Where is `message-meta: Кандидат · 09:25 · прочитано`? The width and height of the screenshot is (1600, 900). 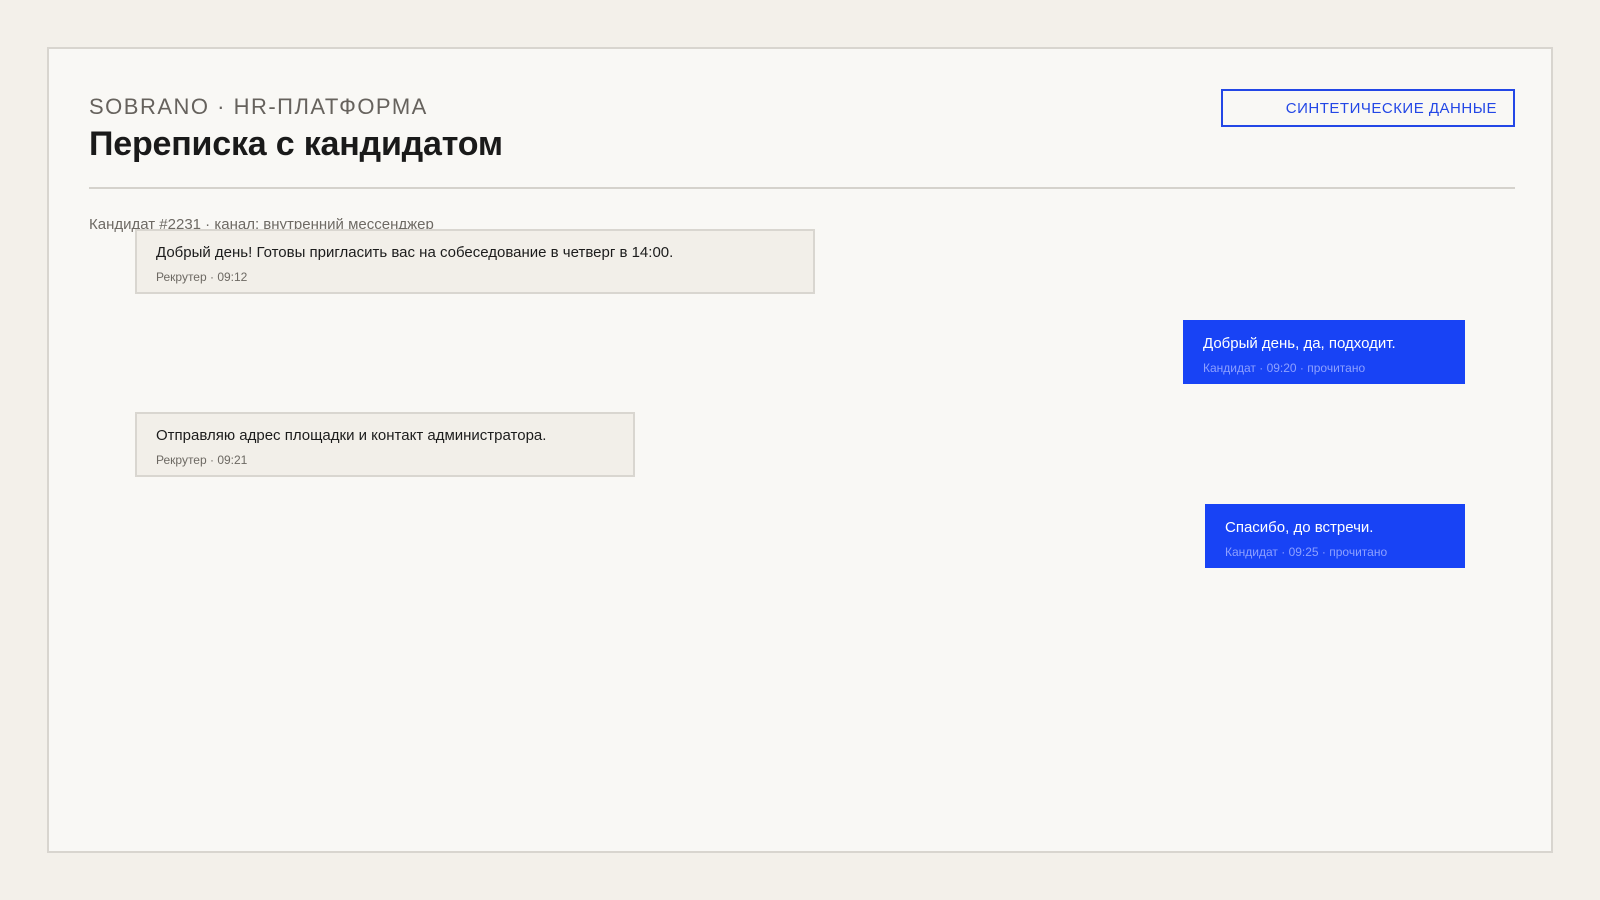
message-meta: Кандидат · 09:25 · прочитано is located at coordinates (1306, 552).